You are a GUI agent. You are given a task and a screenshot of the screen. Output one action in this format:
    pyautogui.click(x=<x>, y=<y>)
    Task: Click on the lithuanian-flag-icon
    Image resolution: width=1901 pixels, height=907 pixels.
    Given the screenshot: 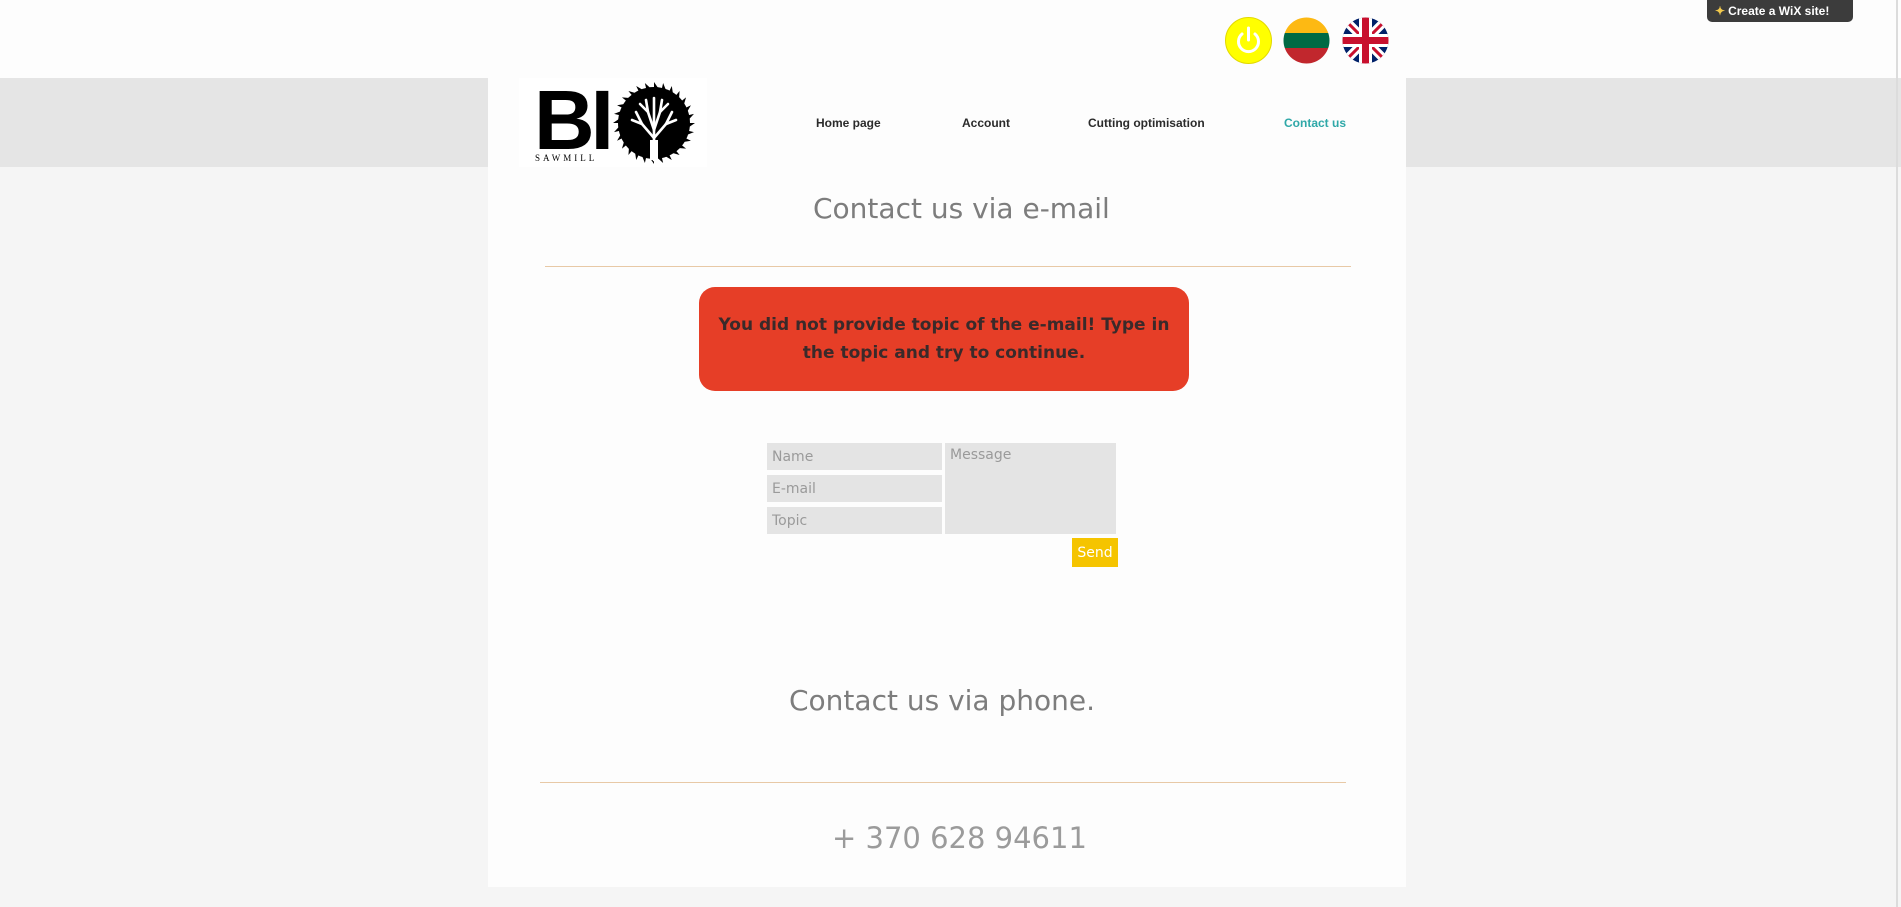 What is the action you would take?
    pyautogui.click(x=1306, y=40)
    